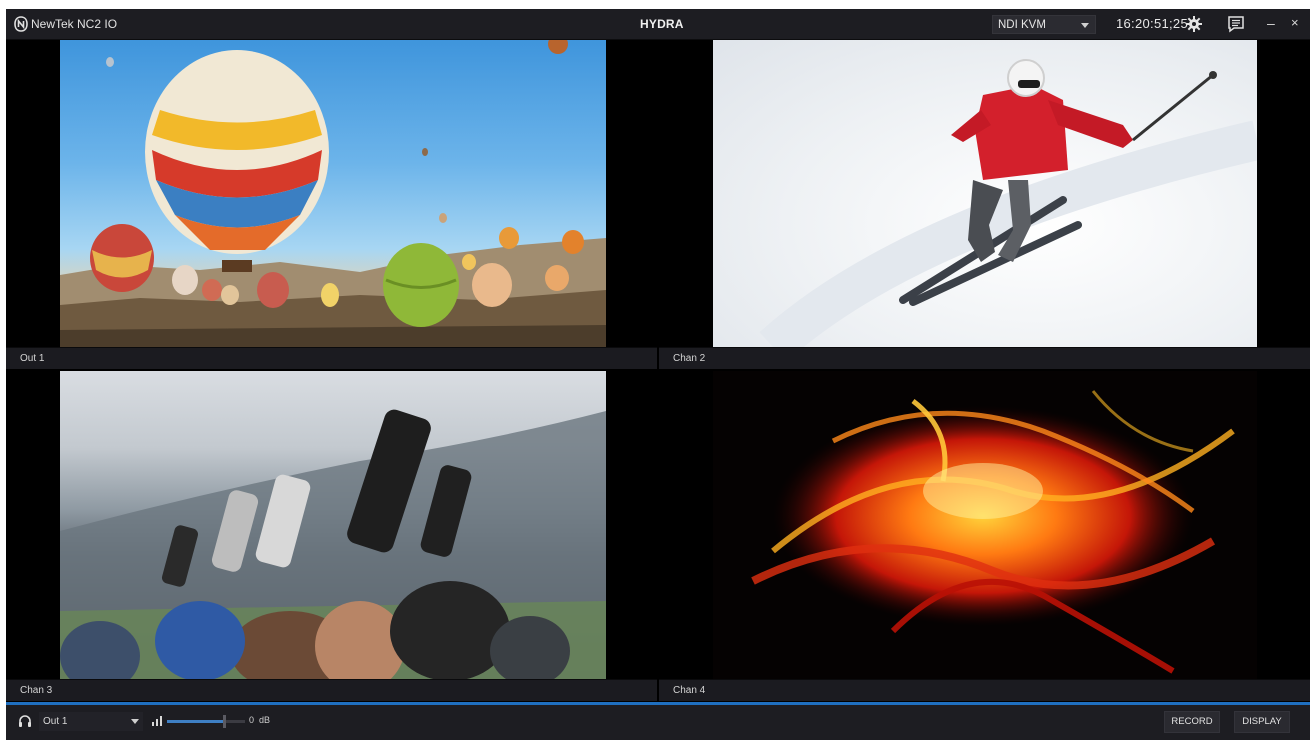 The image size is (1310, 740). What do you see at coordinates (32, 358) in the screenshot?
I see `monitor-label: Out 1` at bounding box center [32, 358].